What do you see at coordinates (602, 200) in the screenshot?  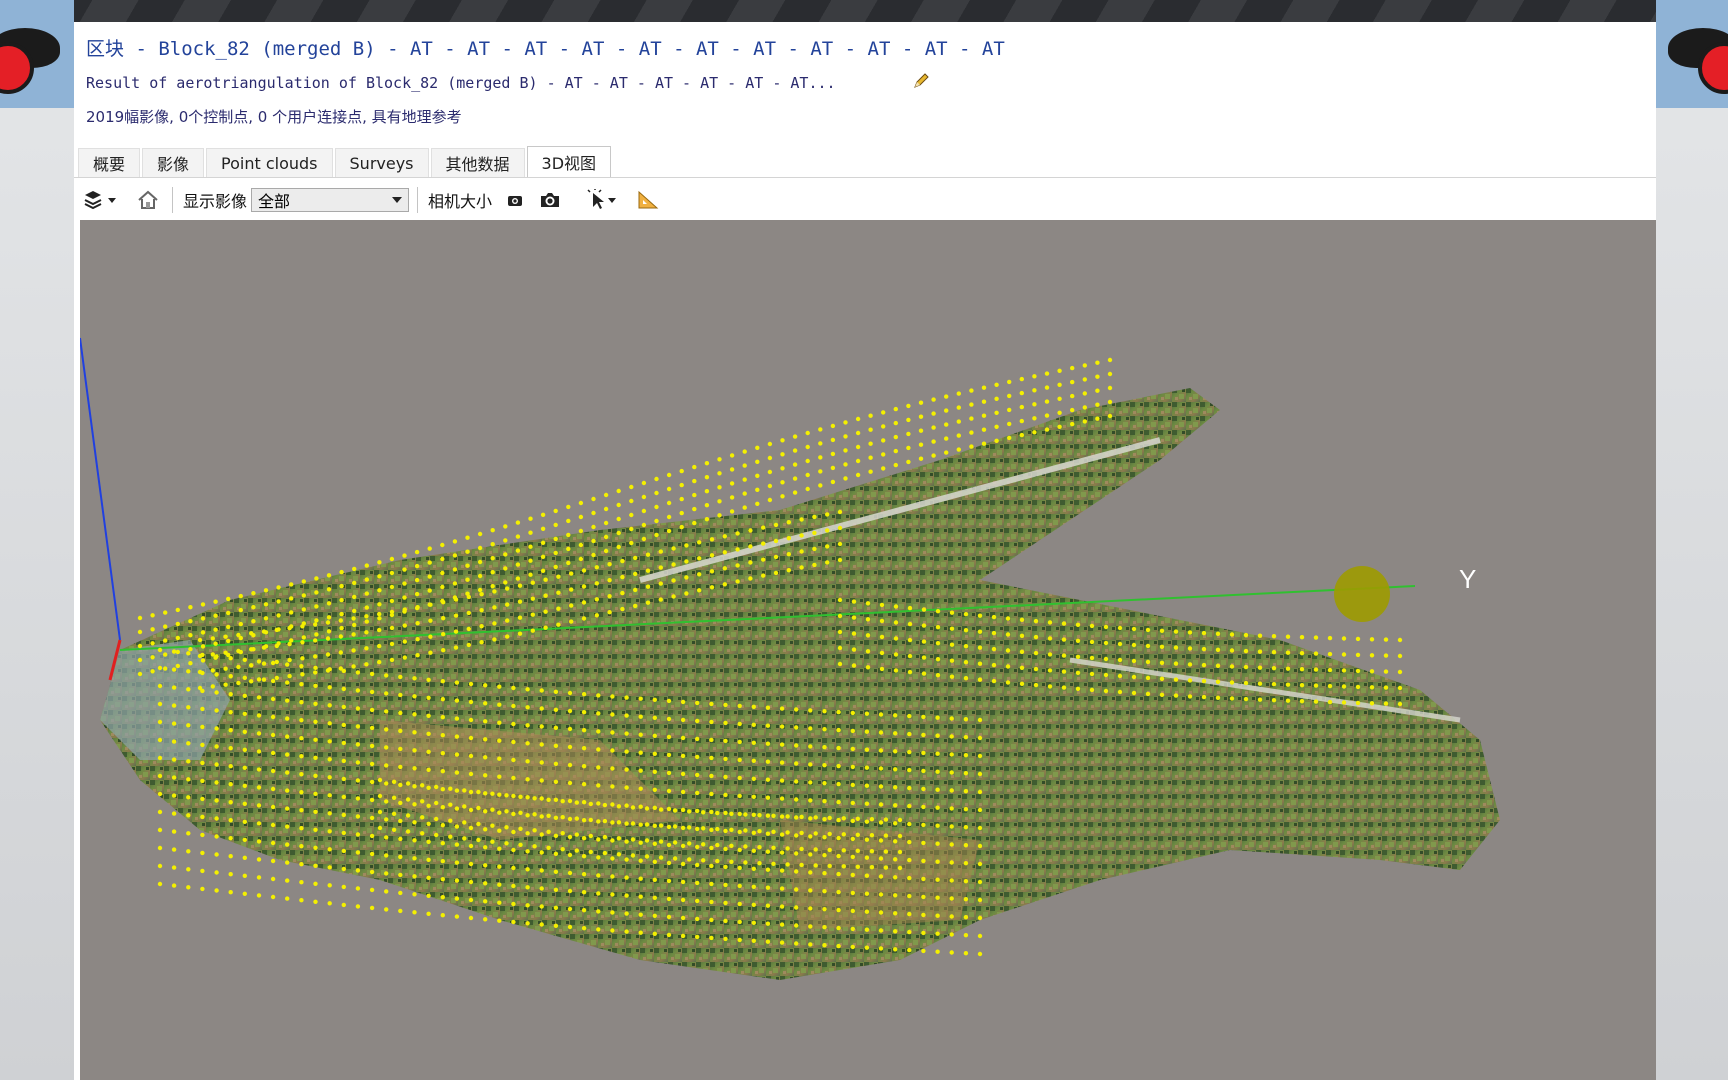 I see `pick-tool-button` at bounding box center [602, 200].